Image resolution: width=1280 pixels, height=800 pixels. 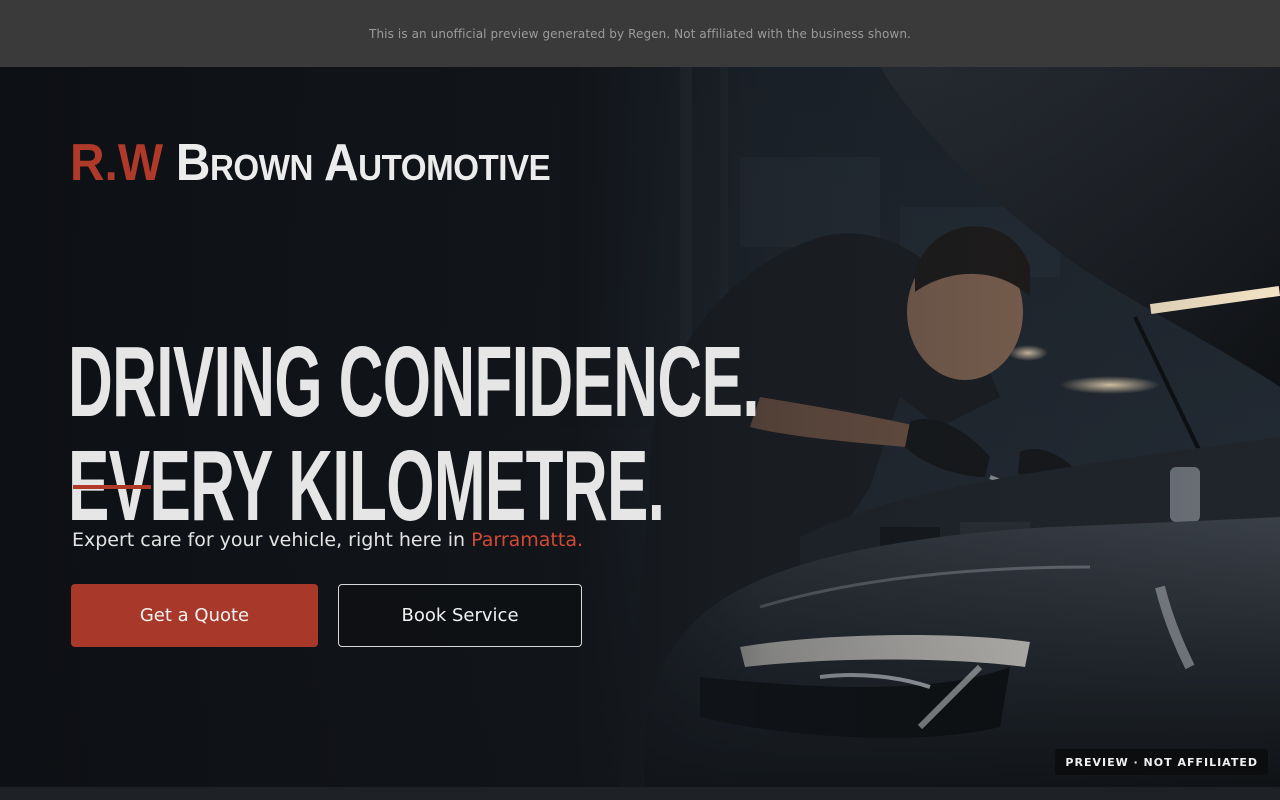 I want to click on brand-logo: R.W Brown Automotive, so click(x=310, y=162).